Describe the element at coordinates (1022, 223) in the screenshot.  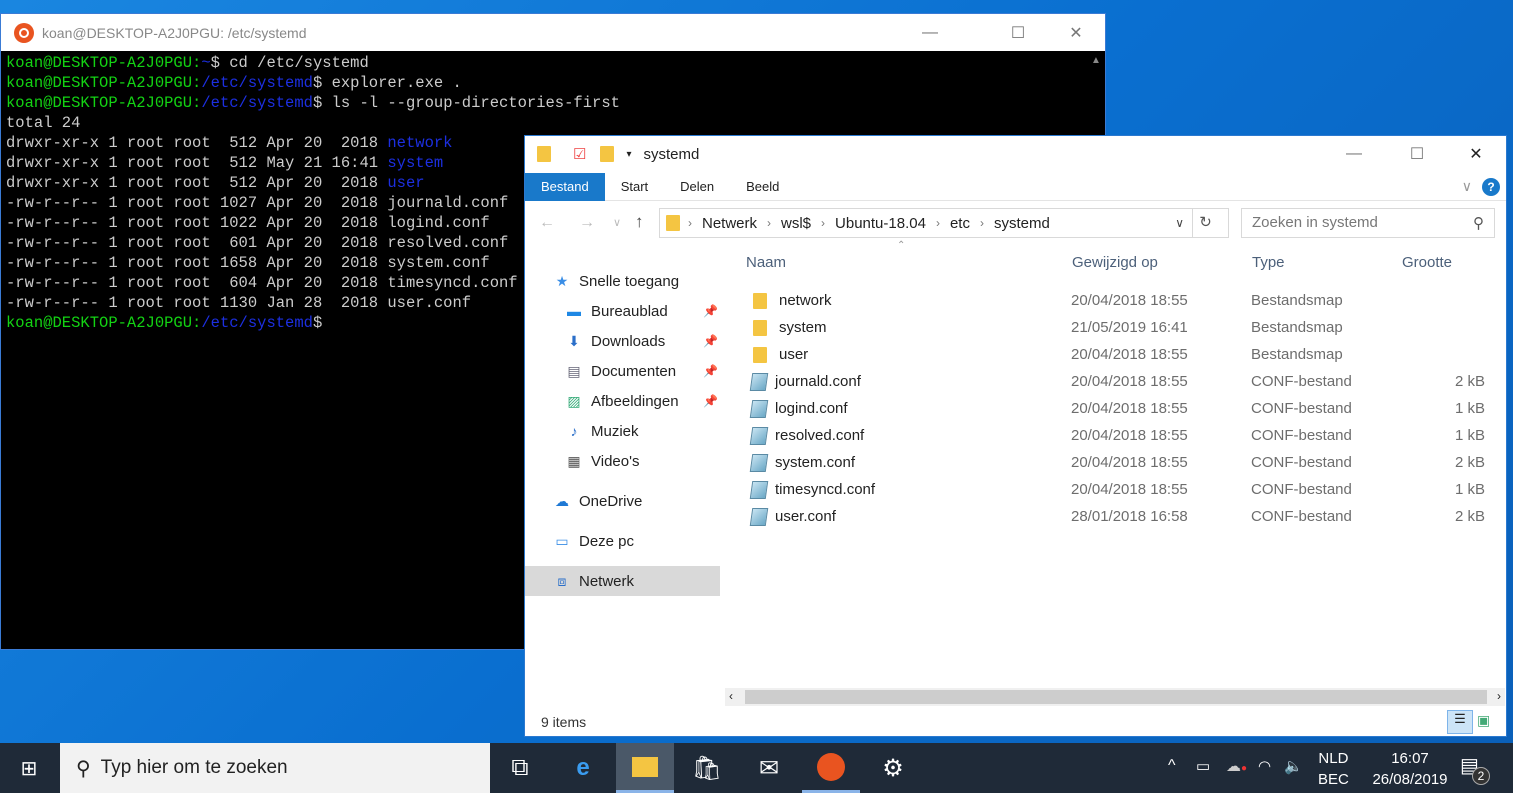
I see `breadcrumb-item: systemd` at that location.